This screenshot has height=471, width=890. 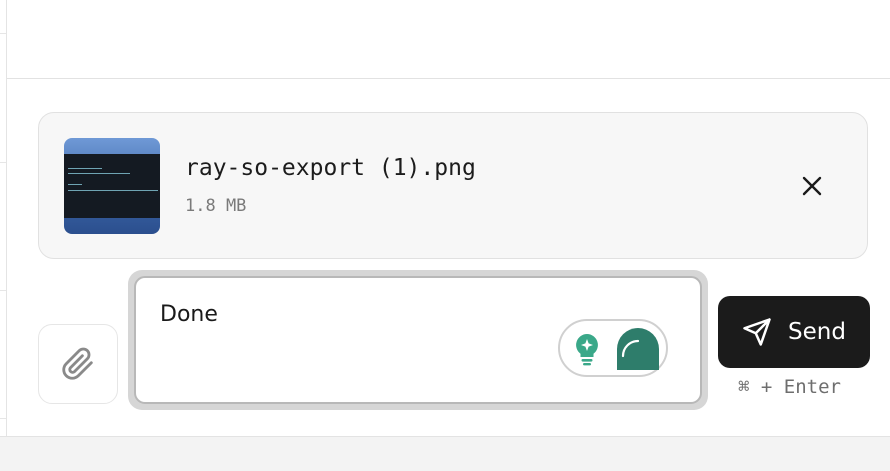 I want to click on remove-attachment-button, so click(x=812, y=186).